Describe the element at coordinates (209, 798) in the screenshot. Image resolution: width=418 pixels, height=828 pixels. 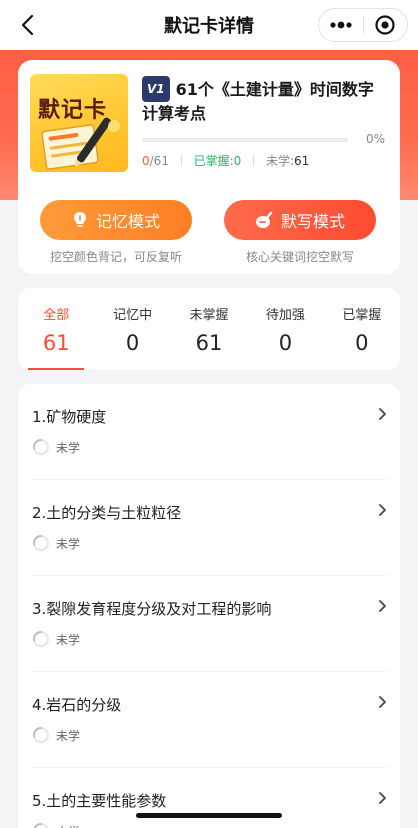
I see `list-item: 5.土的主要性能参数 未学` at that location.